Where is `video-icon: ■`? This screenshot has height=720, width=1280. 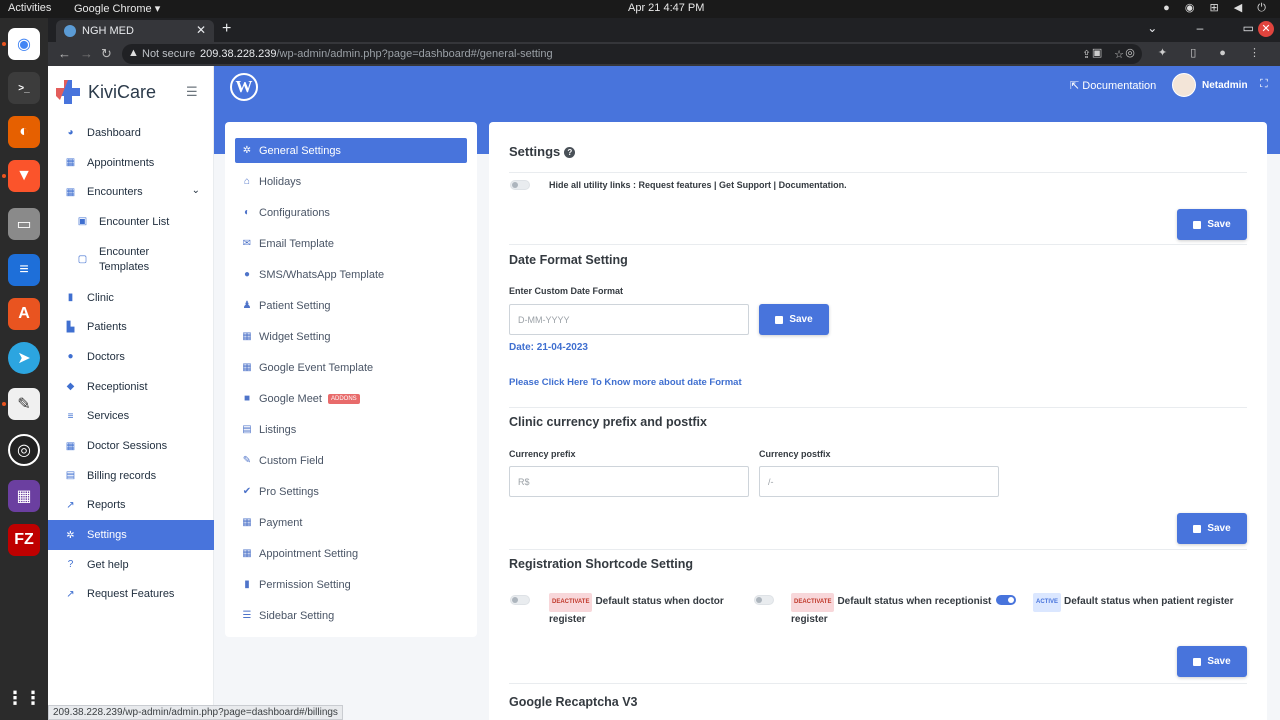 video-icon: ■ is located at coordinates (247, 398).